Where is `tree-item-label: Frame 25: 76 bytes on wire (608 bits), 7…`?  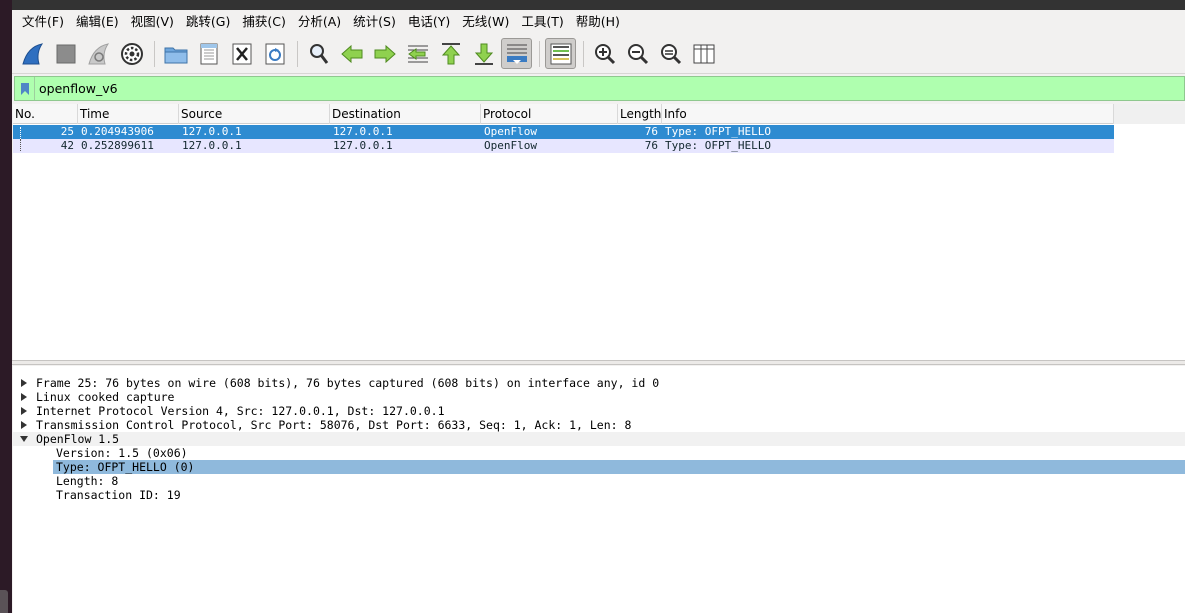 tree-item-label: Frame 25: 76 bytes on wire (608 bits), 7… is located at coordinates (348, 383).